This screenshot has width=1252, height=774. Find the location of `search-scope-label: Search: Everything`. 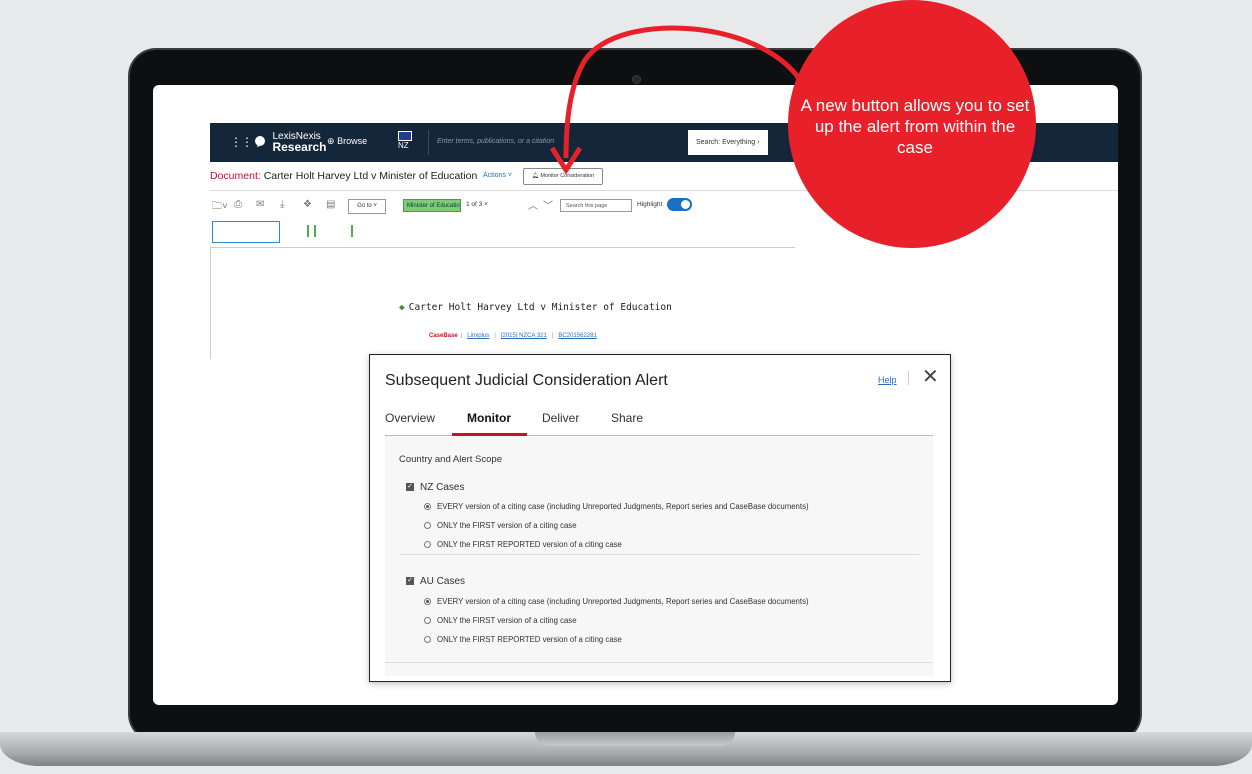

search-scope-label: Search: Everything is located at coordinates (726, 142).